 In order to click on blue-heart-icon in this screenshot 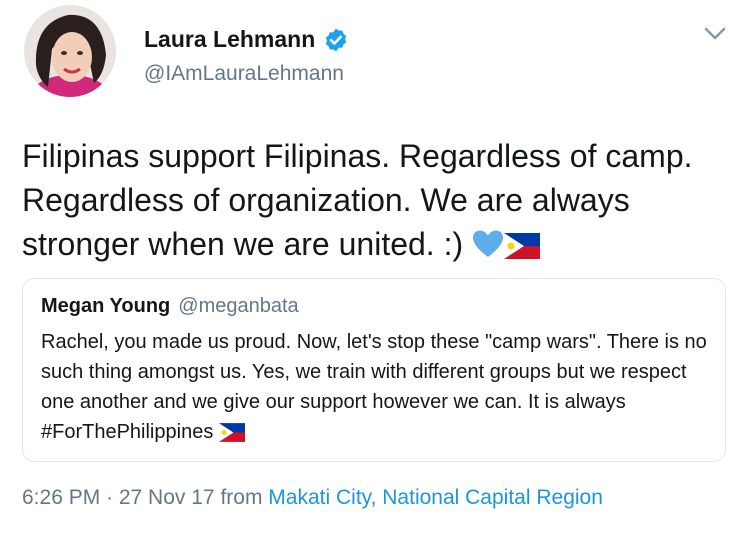, I will do `click(488, 248)`.